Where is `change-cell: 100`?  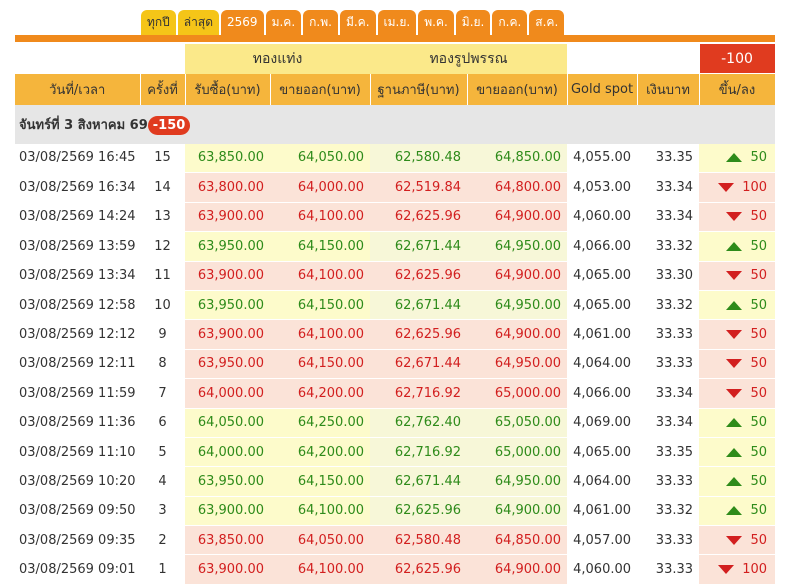 change-cell: 100 is located at coordinates (737, 187).